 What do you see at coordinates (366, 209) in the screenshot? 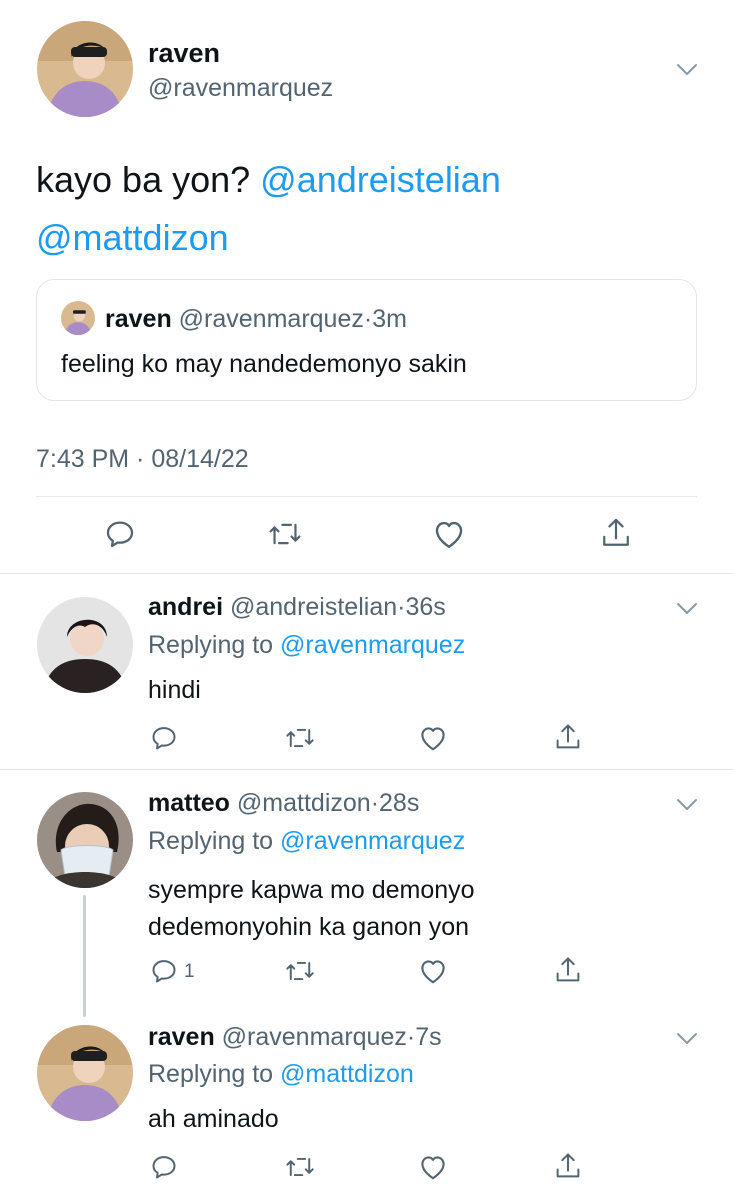
I see `tweet-text: kayo ba yon? @andreistelian @mattdizon` at bounding box center [366, 209].